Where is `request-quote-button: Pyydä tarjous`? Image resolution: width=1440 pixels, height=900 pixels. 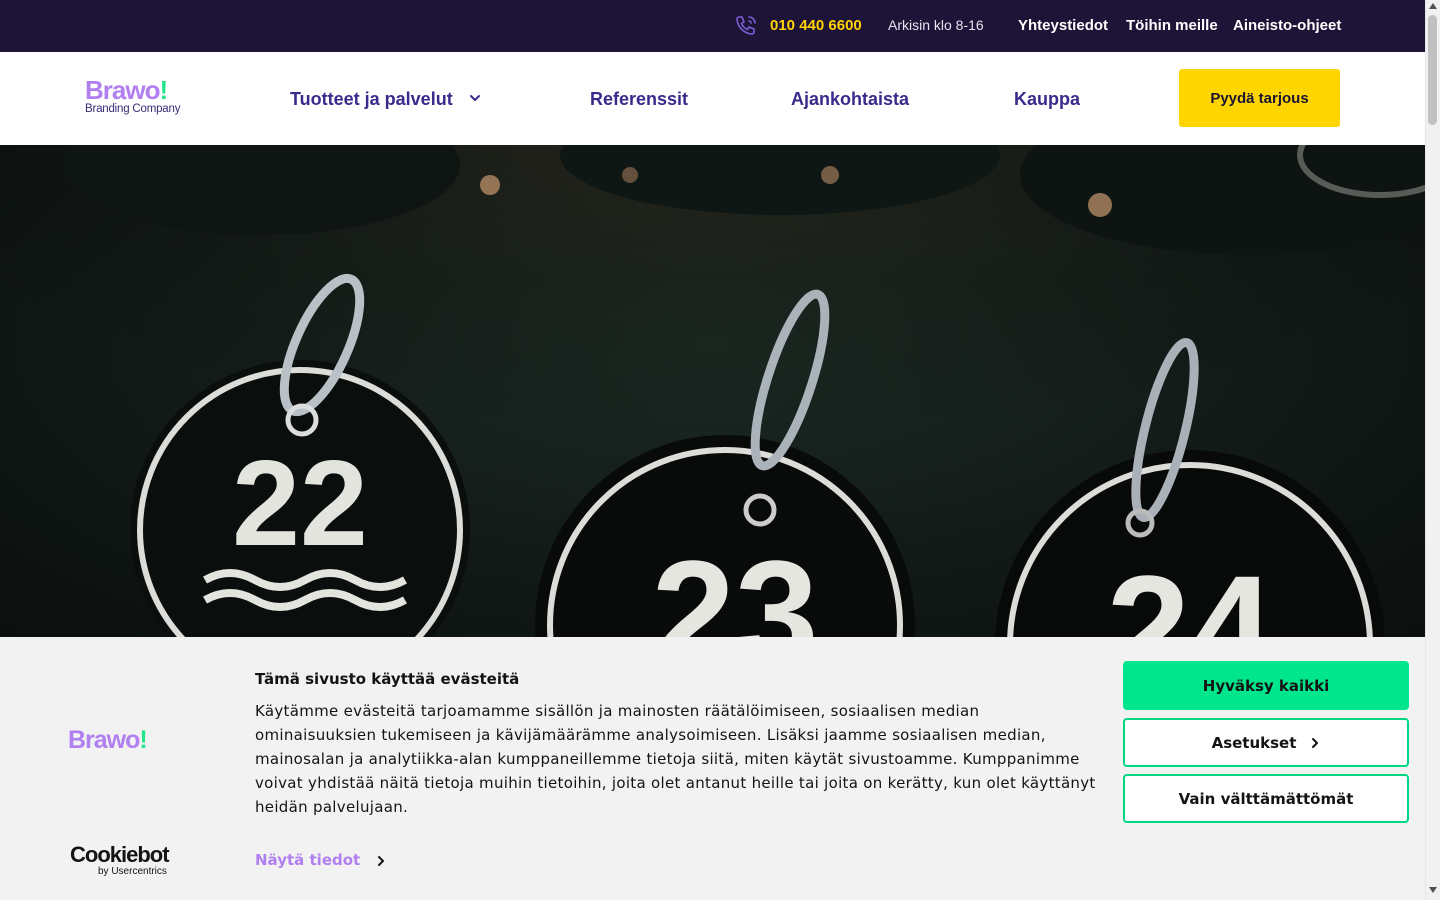 request-quote-button: Pyydä tarjous is located at coordinates (1259, 98).